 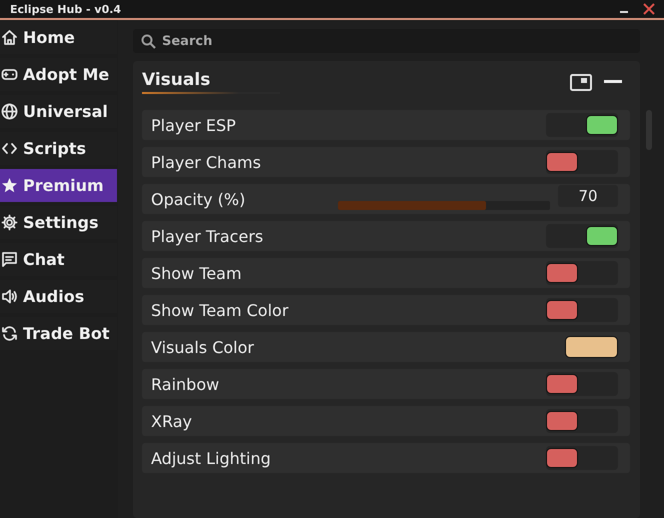 What do you see at coordinates (185, 384) in the screenshot?
I see `setting-label: Rainbow` at bounding box center [185, 384].